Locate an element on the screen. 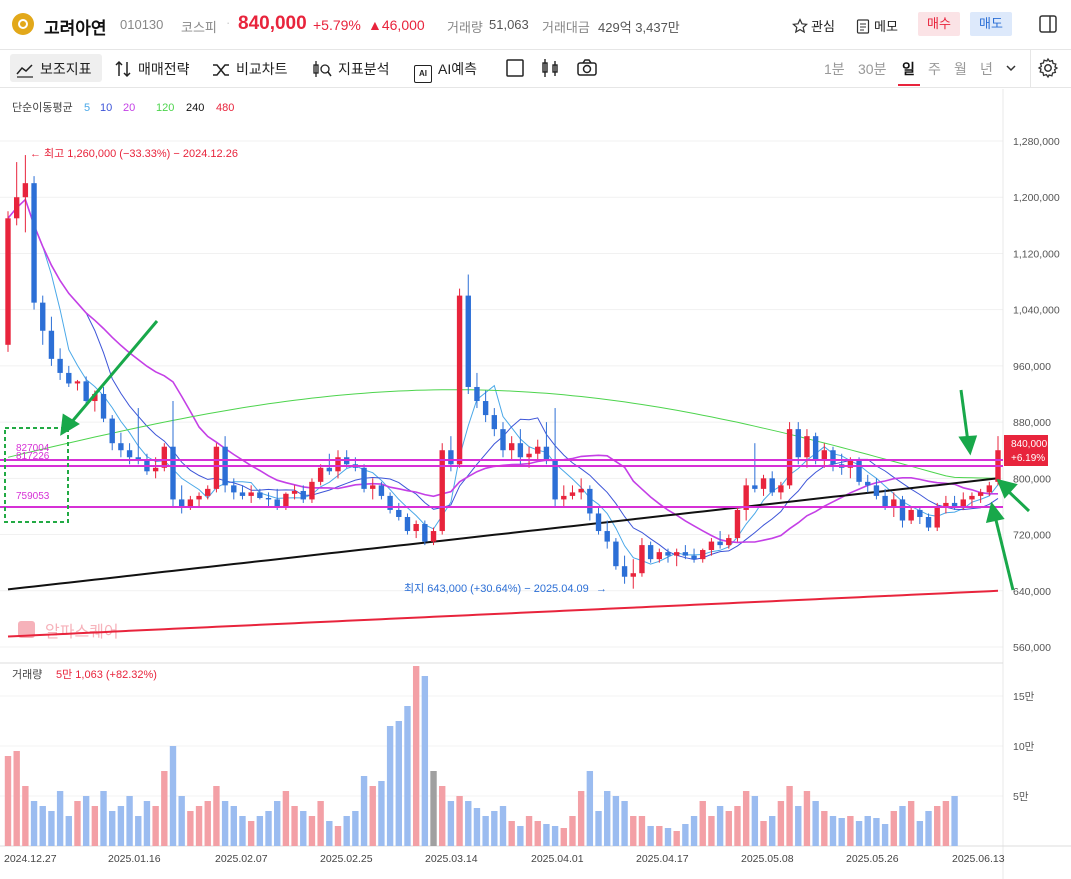 Image resolution: width=1071 pixels, height=879 pixels. period-year: 년 is located at coordinates (986, 69).